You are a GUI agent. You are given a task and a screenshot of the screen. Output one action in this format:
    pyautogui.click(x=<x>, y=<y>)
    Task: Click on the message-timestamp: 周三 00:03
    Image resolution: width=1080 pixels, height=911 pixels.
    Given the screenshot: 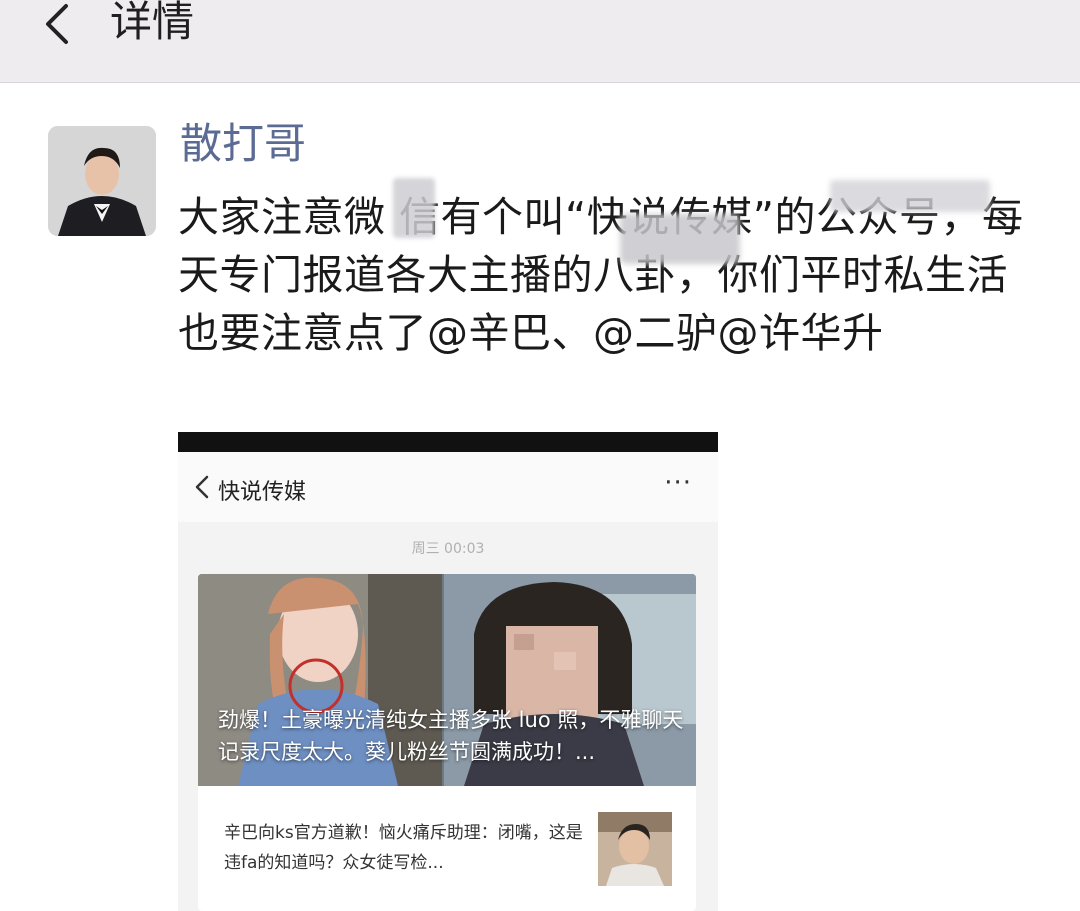 What is the action you would take?
    pyautogui.click(x=448, y=549)
    